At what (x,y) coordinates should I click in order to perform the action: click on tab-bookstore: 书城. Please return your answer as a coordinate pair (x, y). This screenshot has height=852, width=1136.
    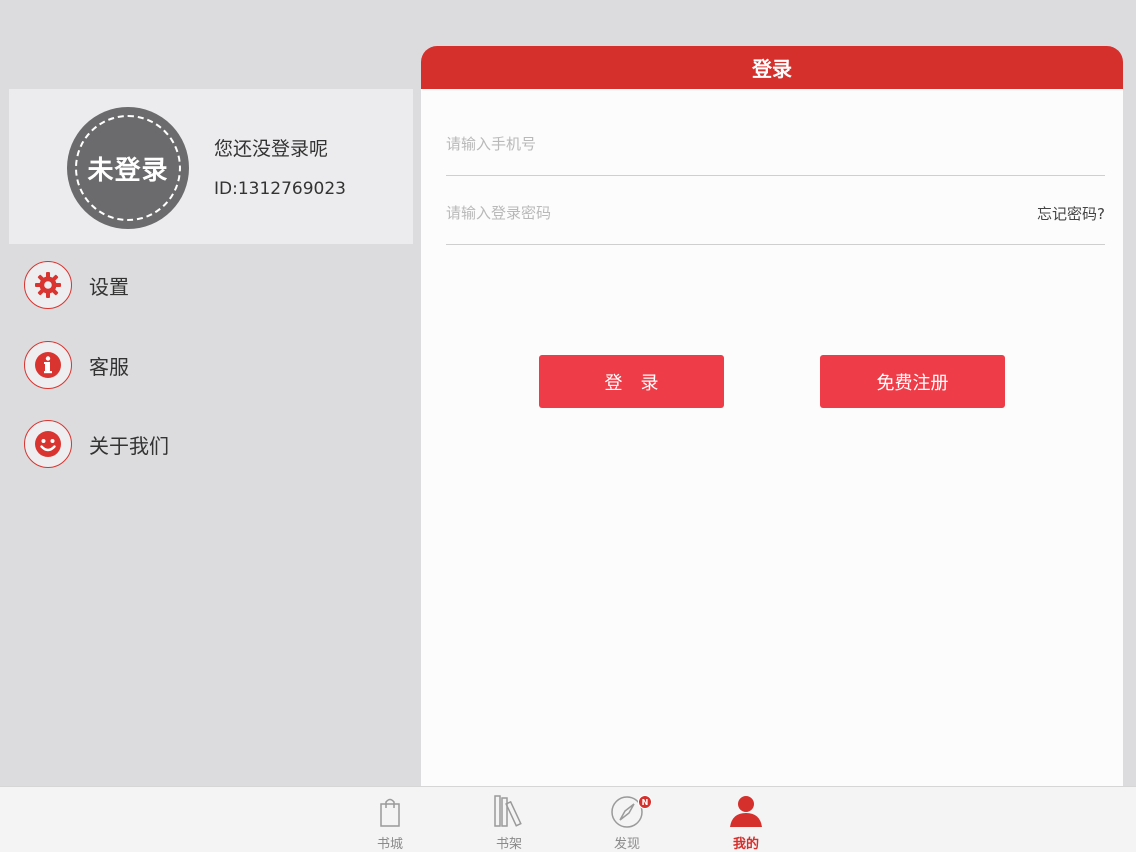
    Looking at the image, I should click on (390, 822).